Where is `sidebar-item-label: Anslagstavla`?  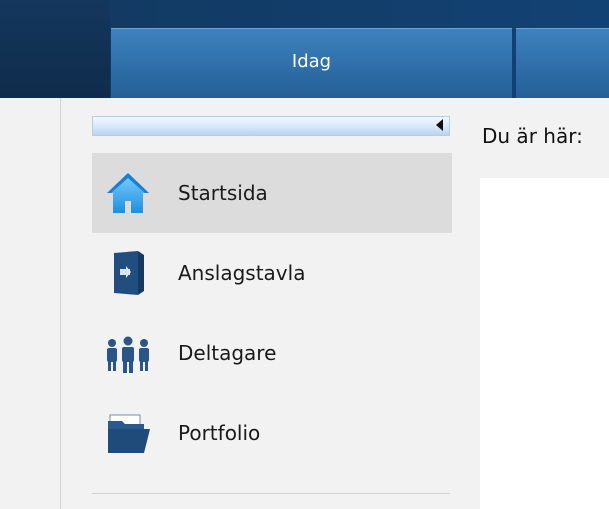 sidebar-item-label: Anslagstavla is located at coordinates (242, 273).